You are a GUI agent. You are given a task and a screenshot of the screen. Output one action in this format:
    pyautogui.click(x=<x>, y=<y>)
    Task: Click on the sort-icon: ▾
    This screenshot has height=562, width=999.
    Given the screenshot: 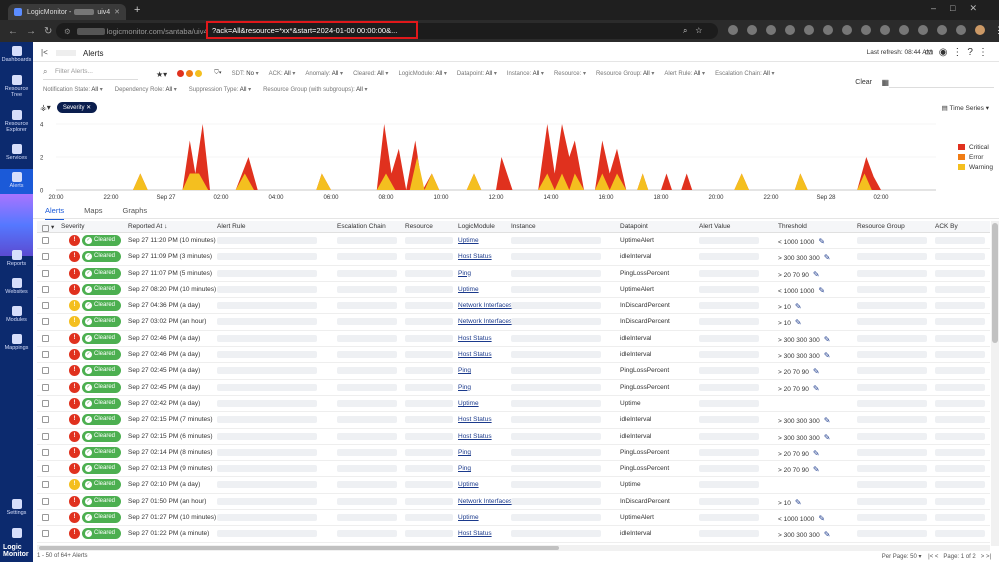 What is the action you would take?
    pyautogui.click(x=52, y=227)
    